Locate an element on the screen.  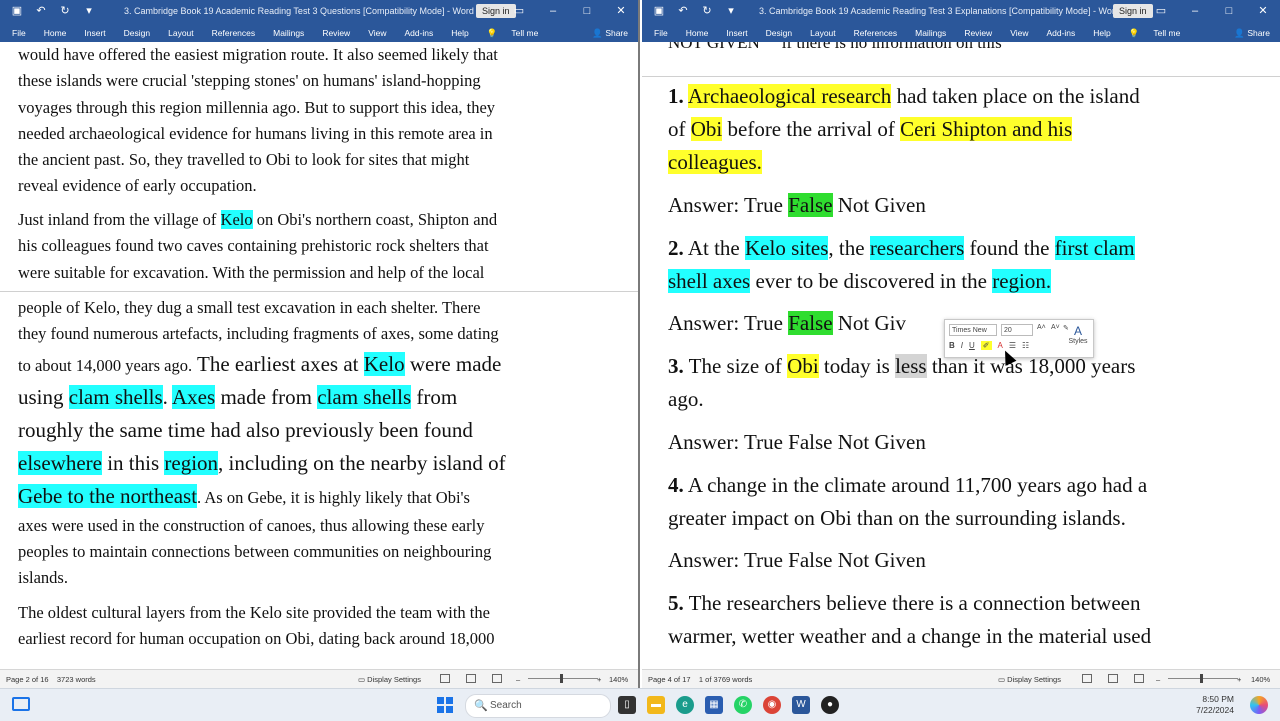
numbering-icon: ☷ is located at coordinates (1025, 345).